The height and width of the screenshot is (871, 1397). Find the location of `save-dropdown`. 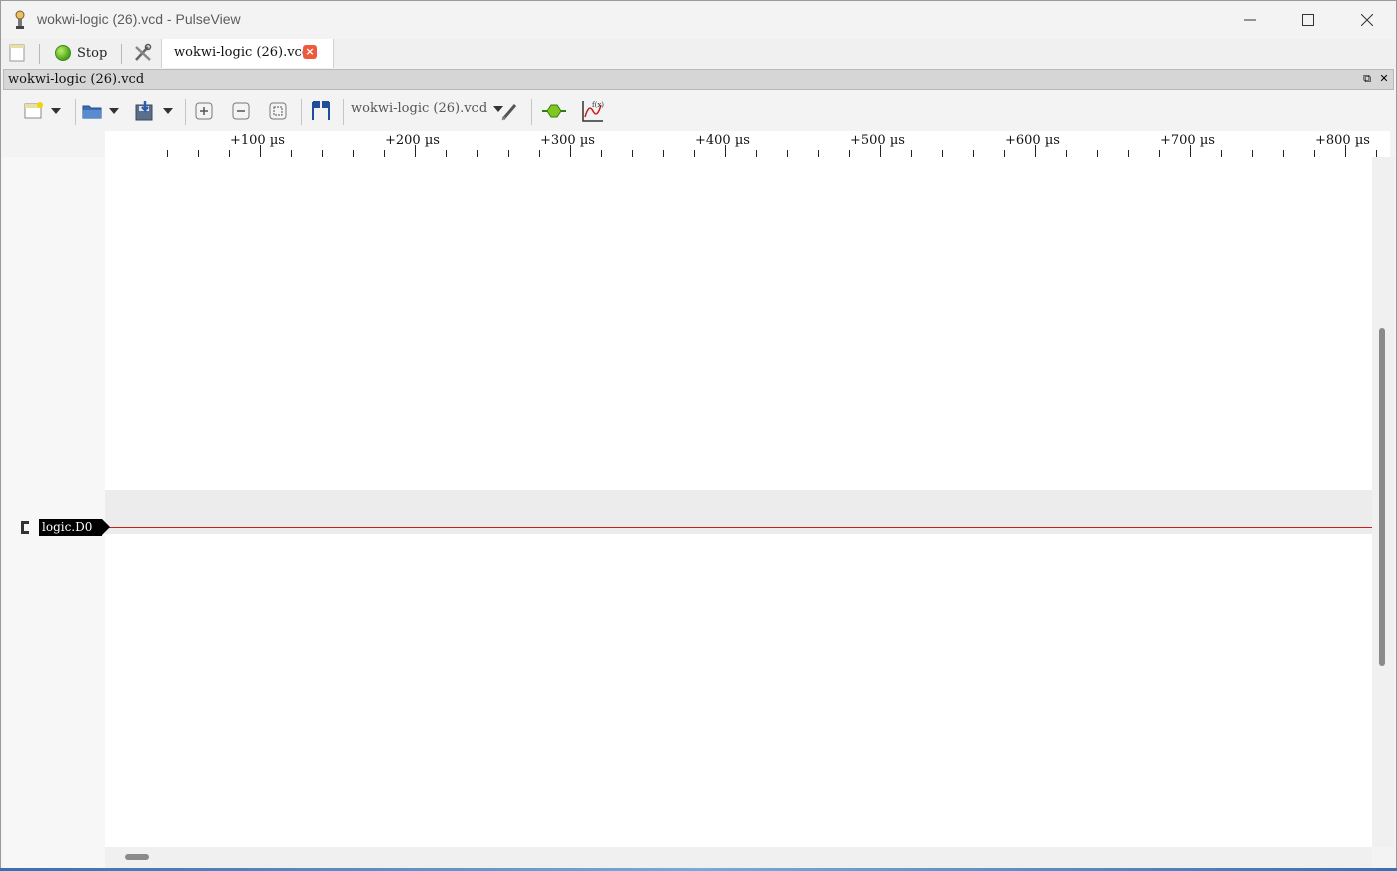

save-dropdown is located at coordinates (153, 111).